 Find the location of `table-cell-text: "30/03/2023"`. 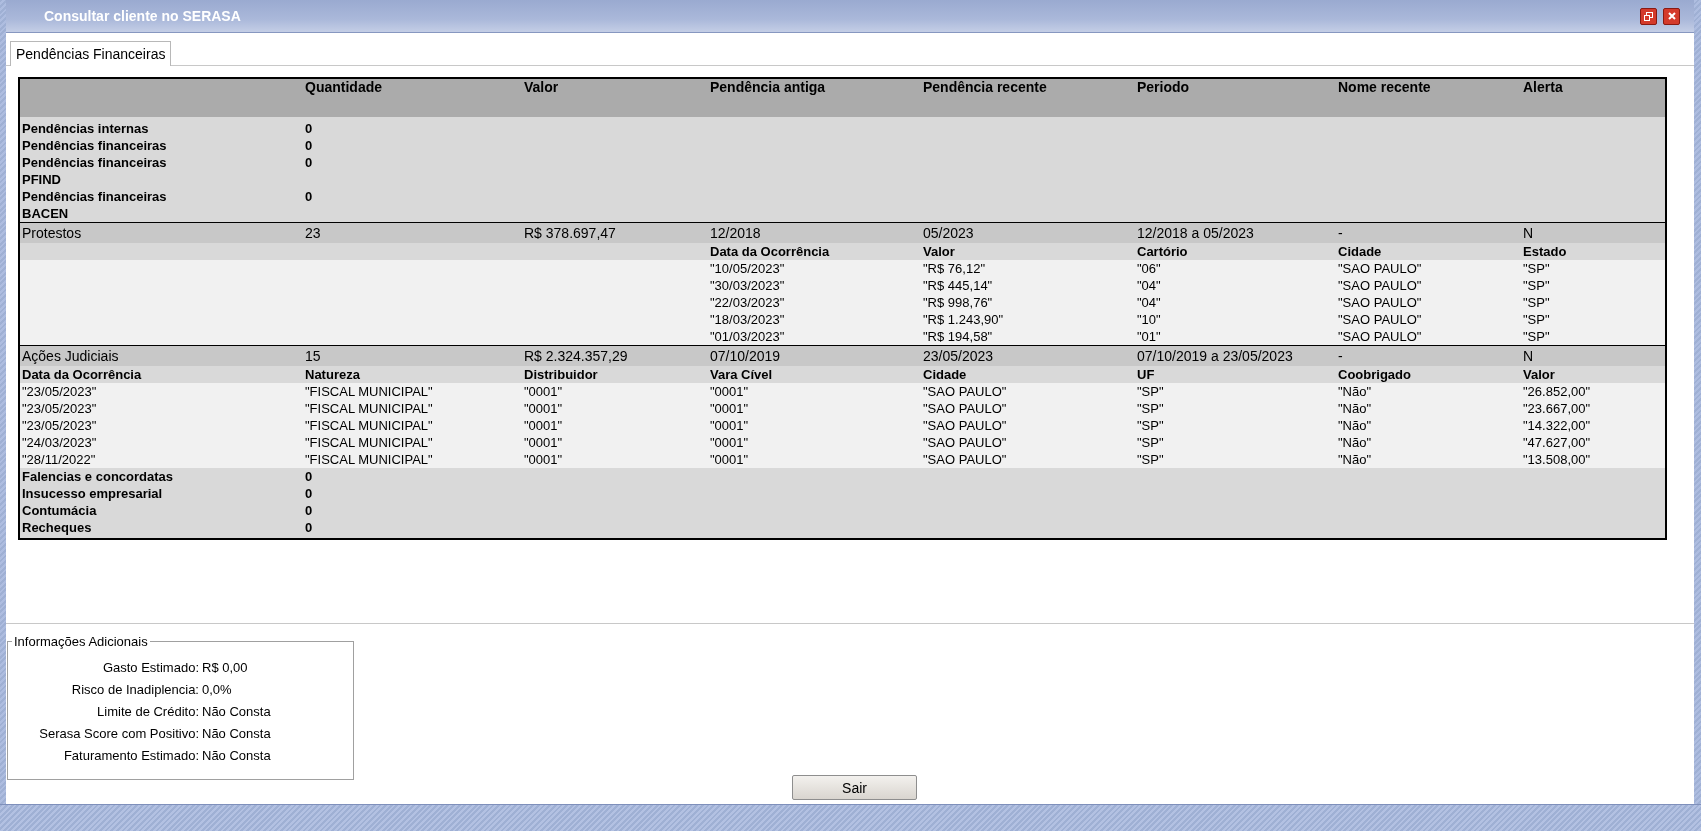

table-cell-text: "30/03/2023" is located at coordinates (747, 285).